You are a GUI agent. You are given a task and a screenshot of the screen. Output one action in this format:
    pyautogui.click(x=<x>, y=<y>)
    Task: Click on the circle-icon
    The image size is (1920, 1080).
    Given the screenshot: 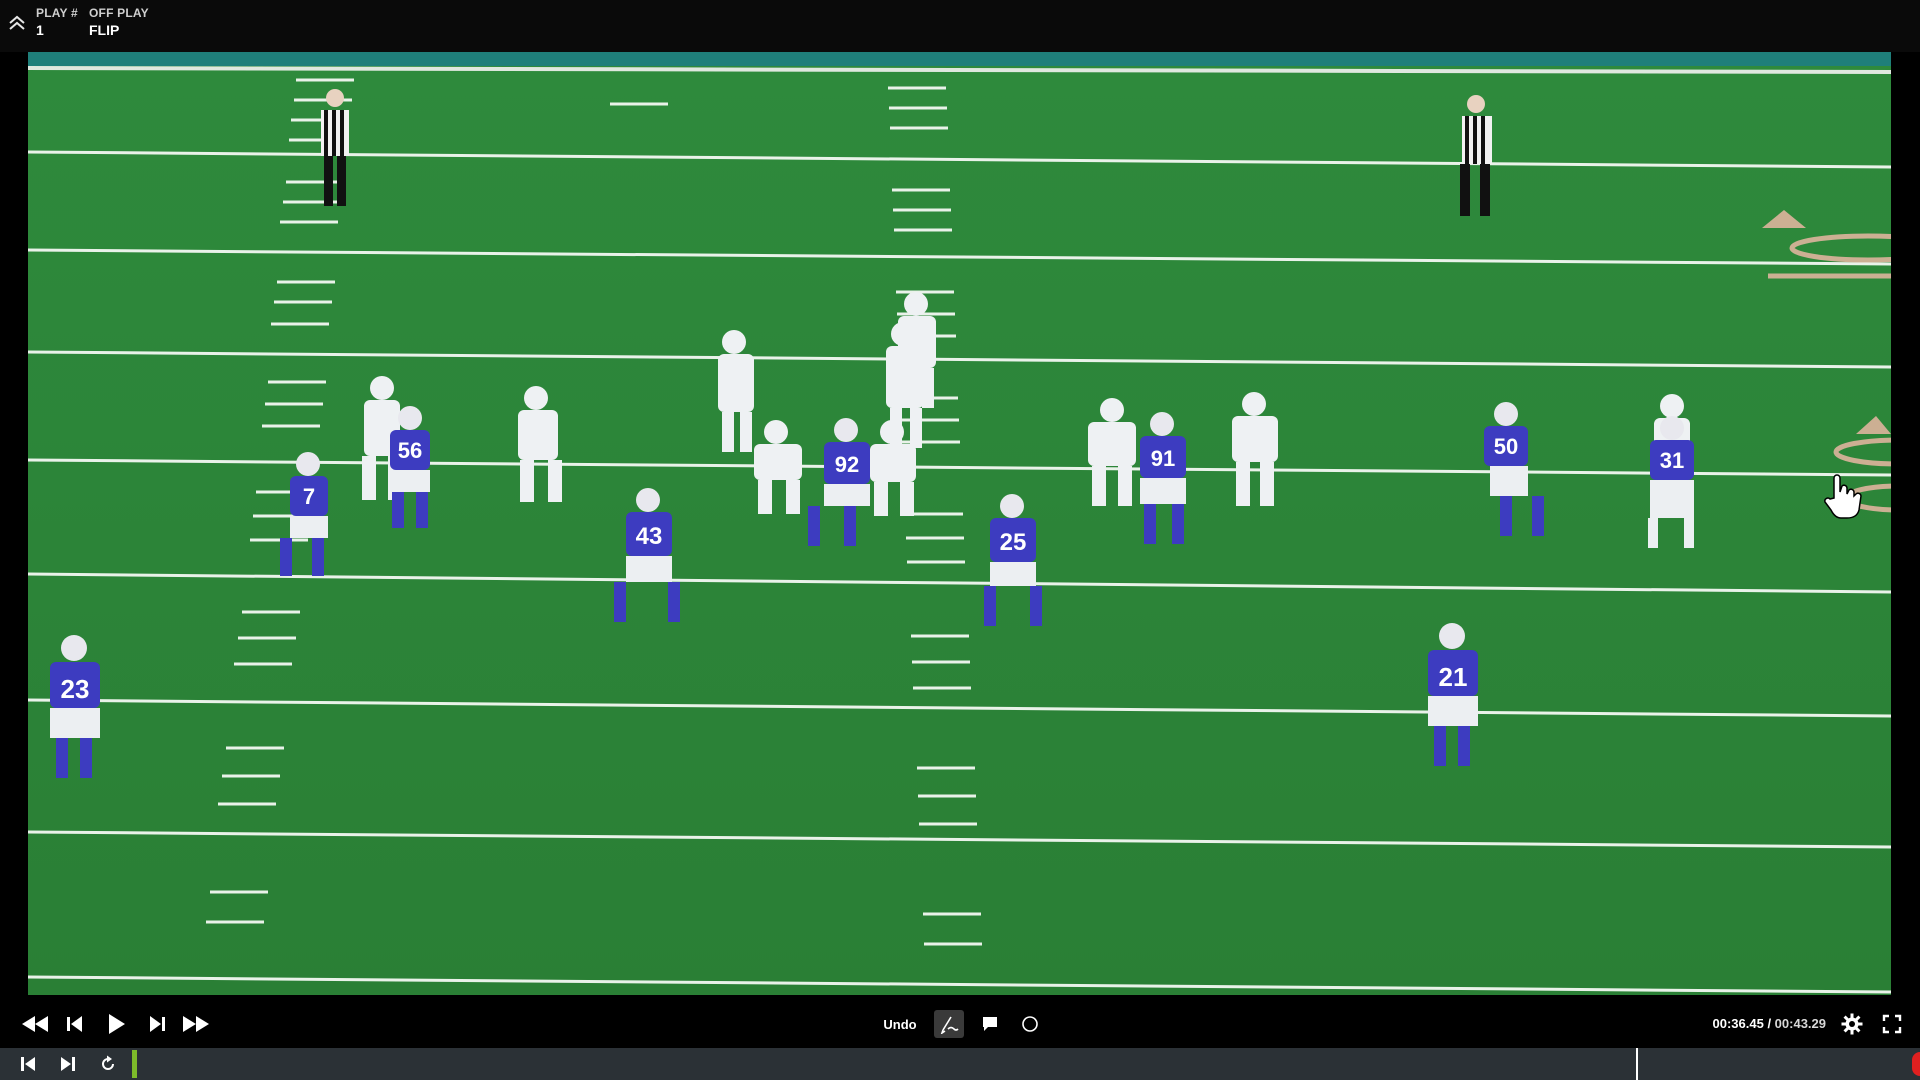 What is the action you would take?
    pyautogui.click(x=1030, y=1024)
    